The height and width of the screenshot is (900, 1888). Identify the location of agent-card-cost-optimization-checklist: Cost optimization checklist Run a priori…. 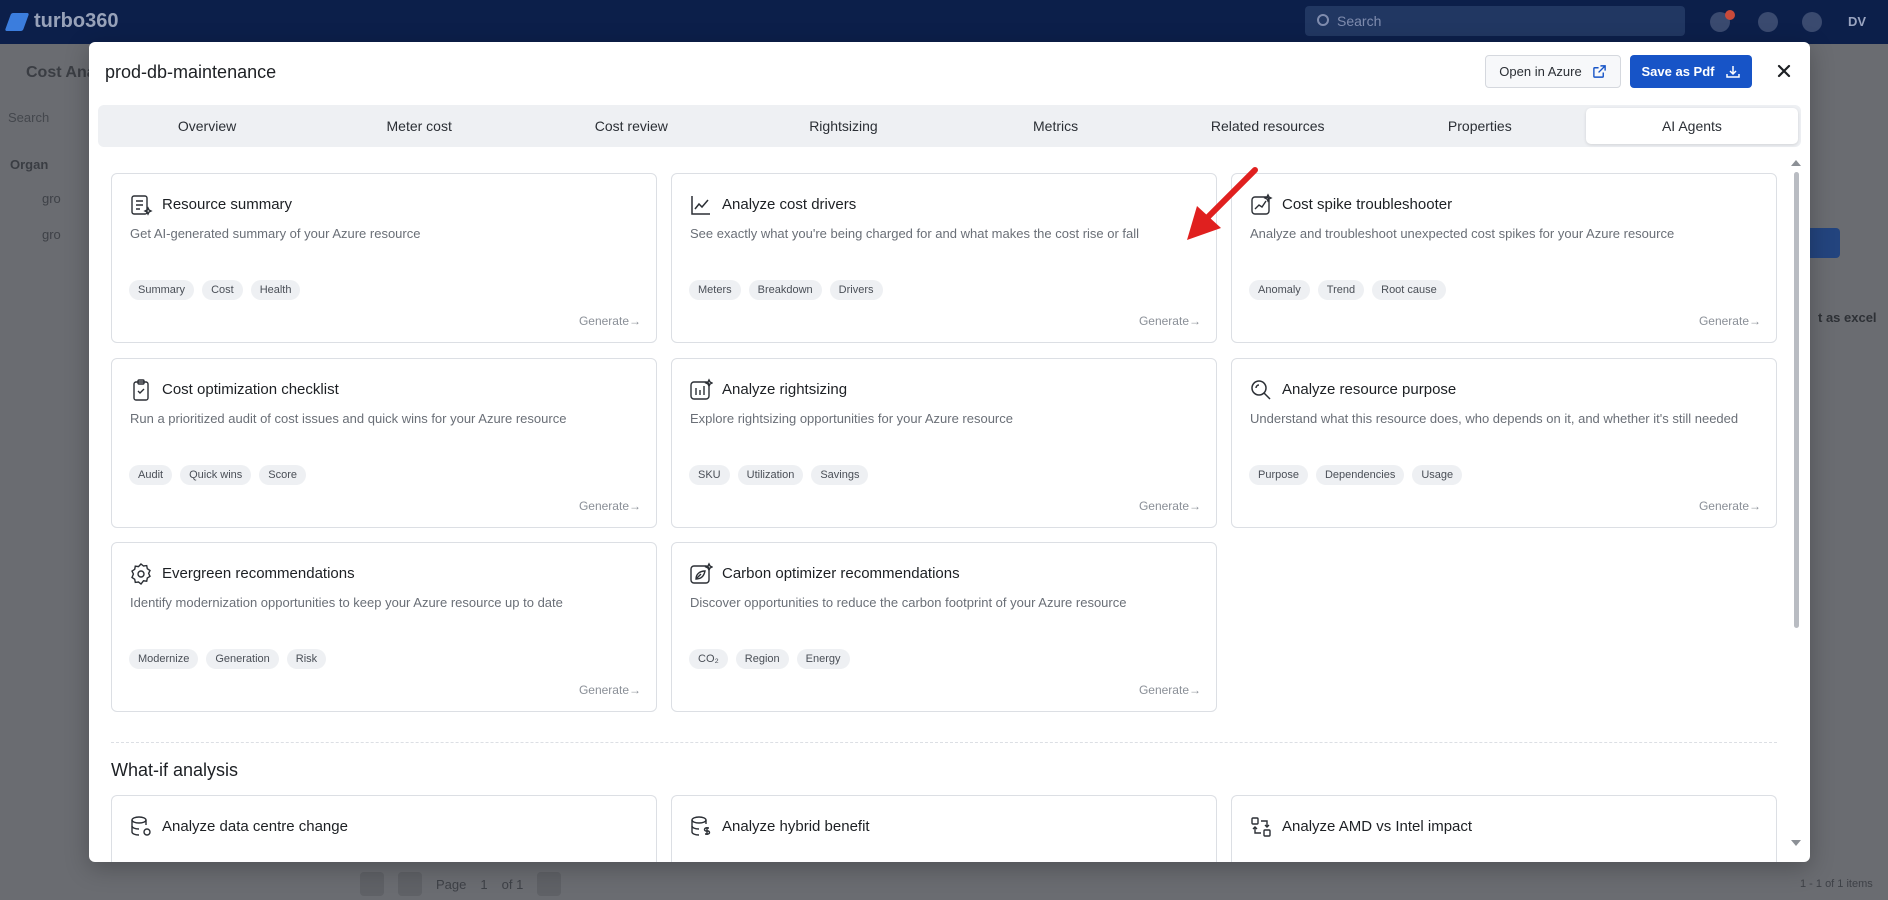
(384, 443).